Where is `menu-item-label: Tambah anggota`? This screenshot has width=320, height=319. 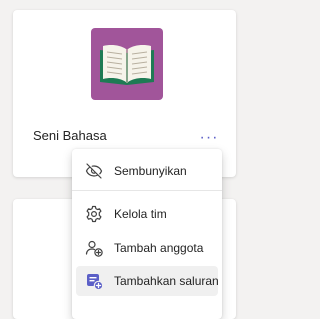
menu-item-label: Tambah anggota is located at coordinates (159, 248).